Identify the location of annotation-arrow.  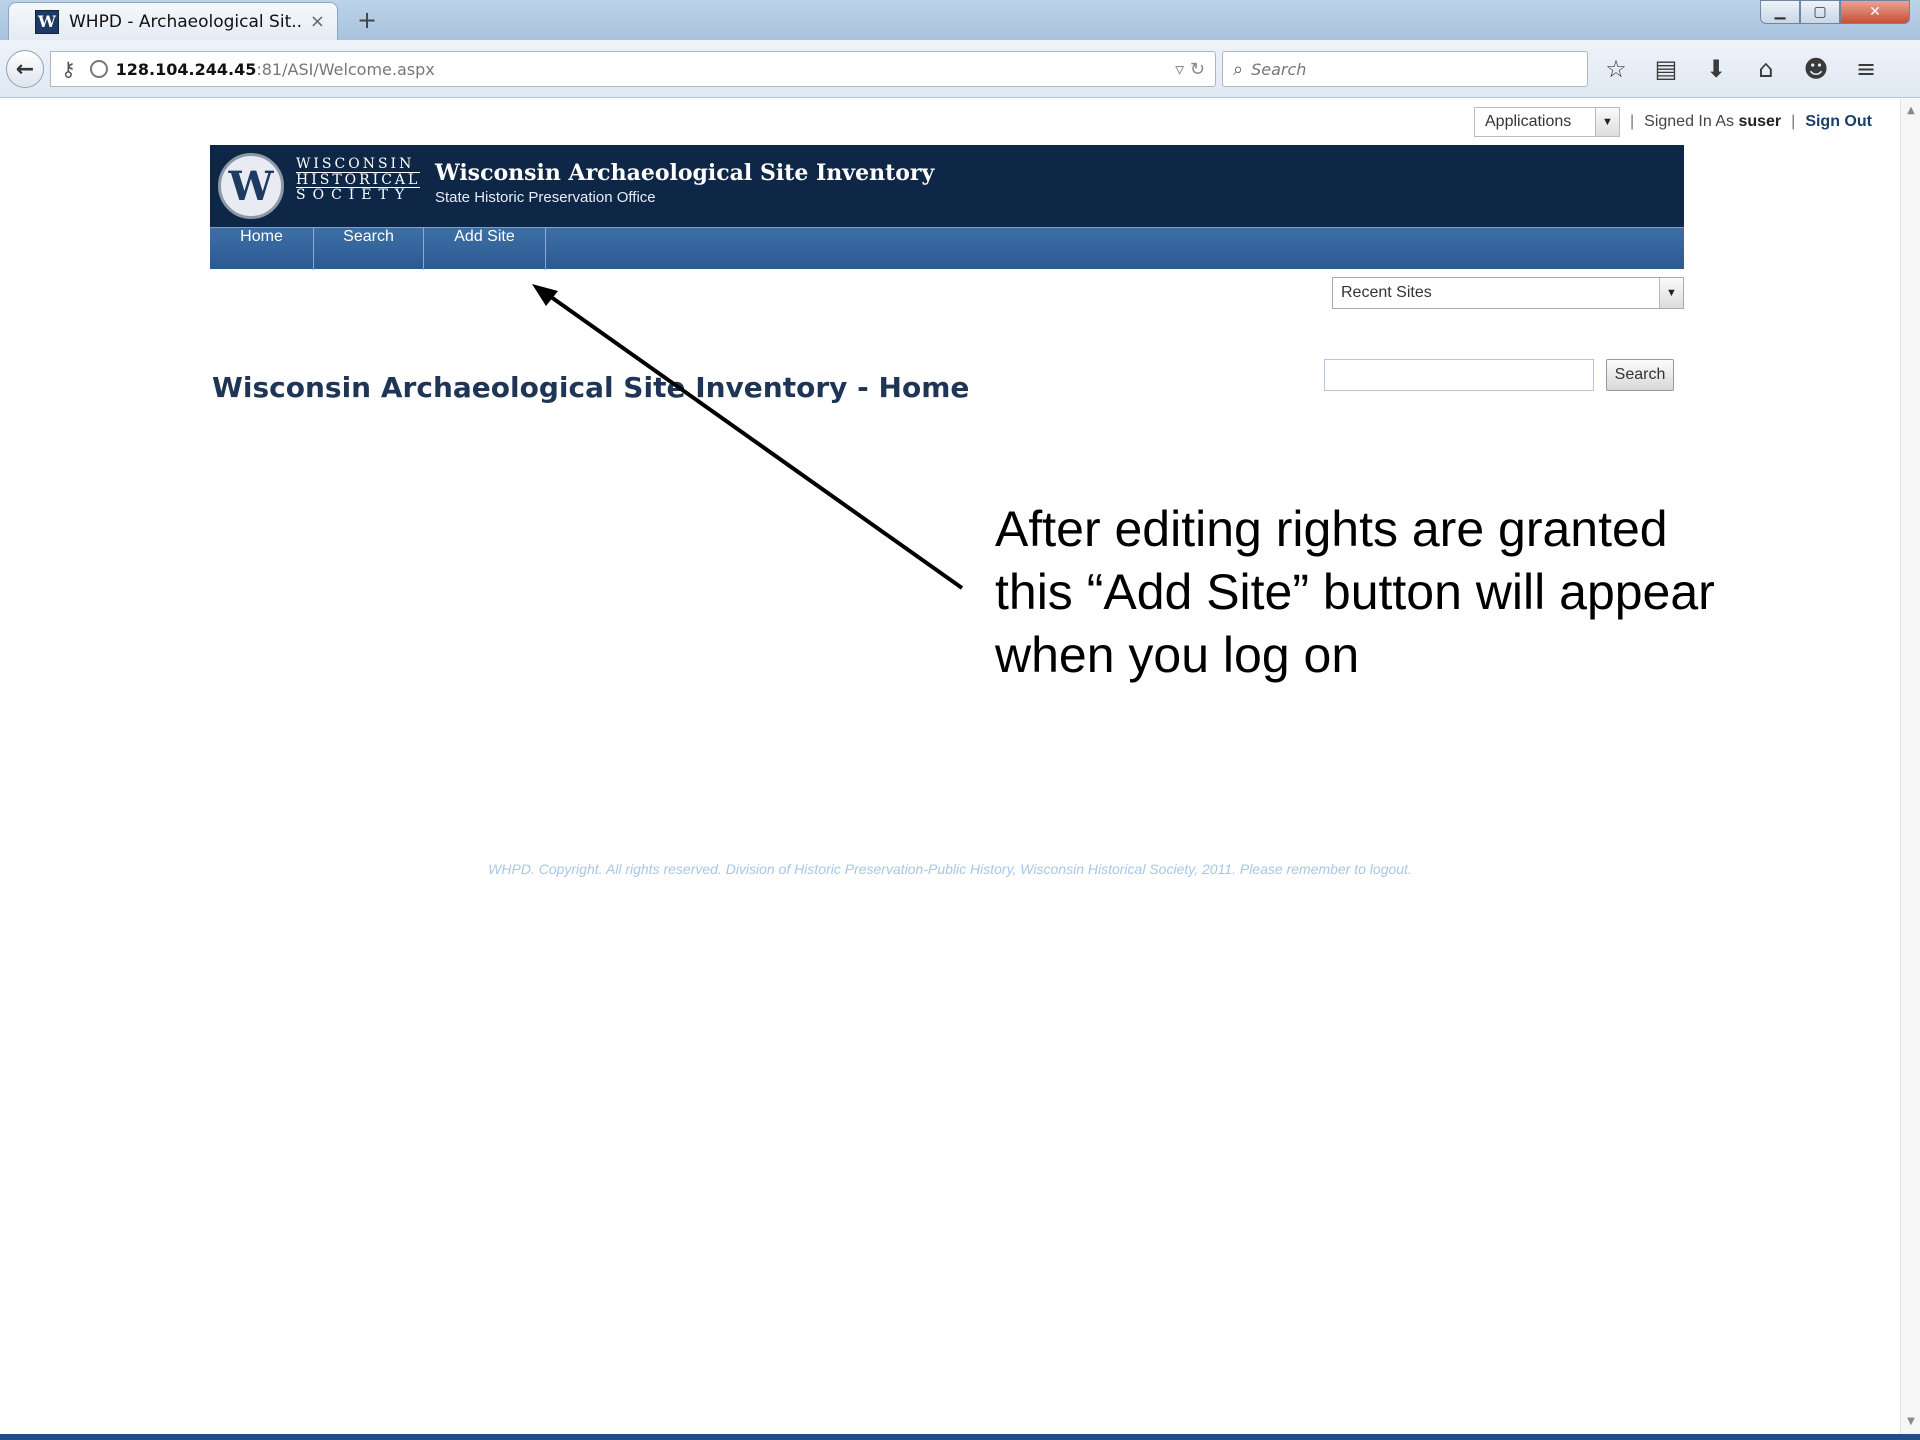
(748, 437).